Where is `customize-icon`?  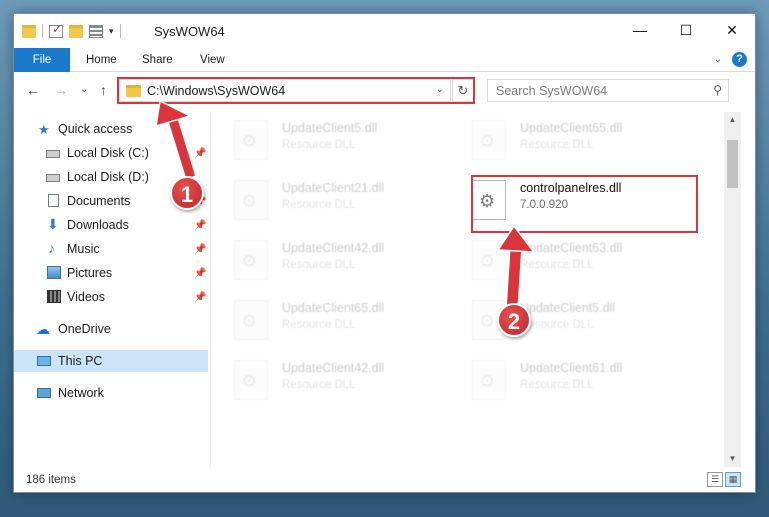 customize-icon is located at coordinates (96, 31).